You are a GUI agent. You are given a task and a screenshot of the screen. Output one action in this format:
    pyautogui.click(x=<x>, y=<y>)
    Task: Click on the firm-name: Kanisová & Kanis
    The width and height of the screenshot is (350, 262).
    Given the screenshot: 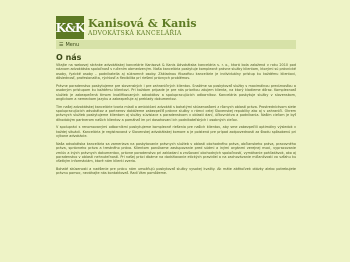 What is the action you would take?
    pyautogui.click(x=142, y=23)
    